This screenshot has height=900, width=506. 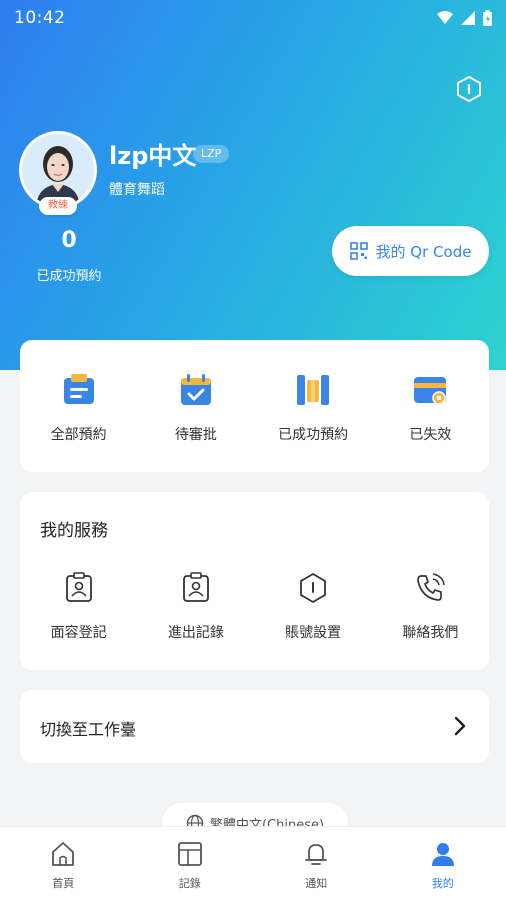 I want to click on successful-bookings-label: 已成功預約, so click(x=313, y=435).